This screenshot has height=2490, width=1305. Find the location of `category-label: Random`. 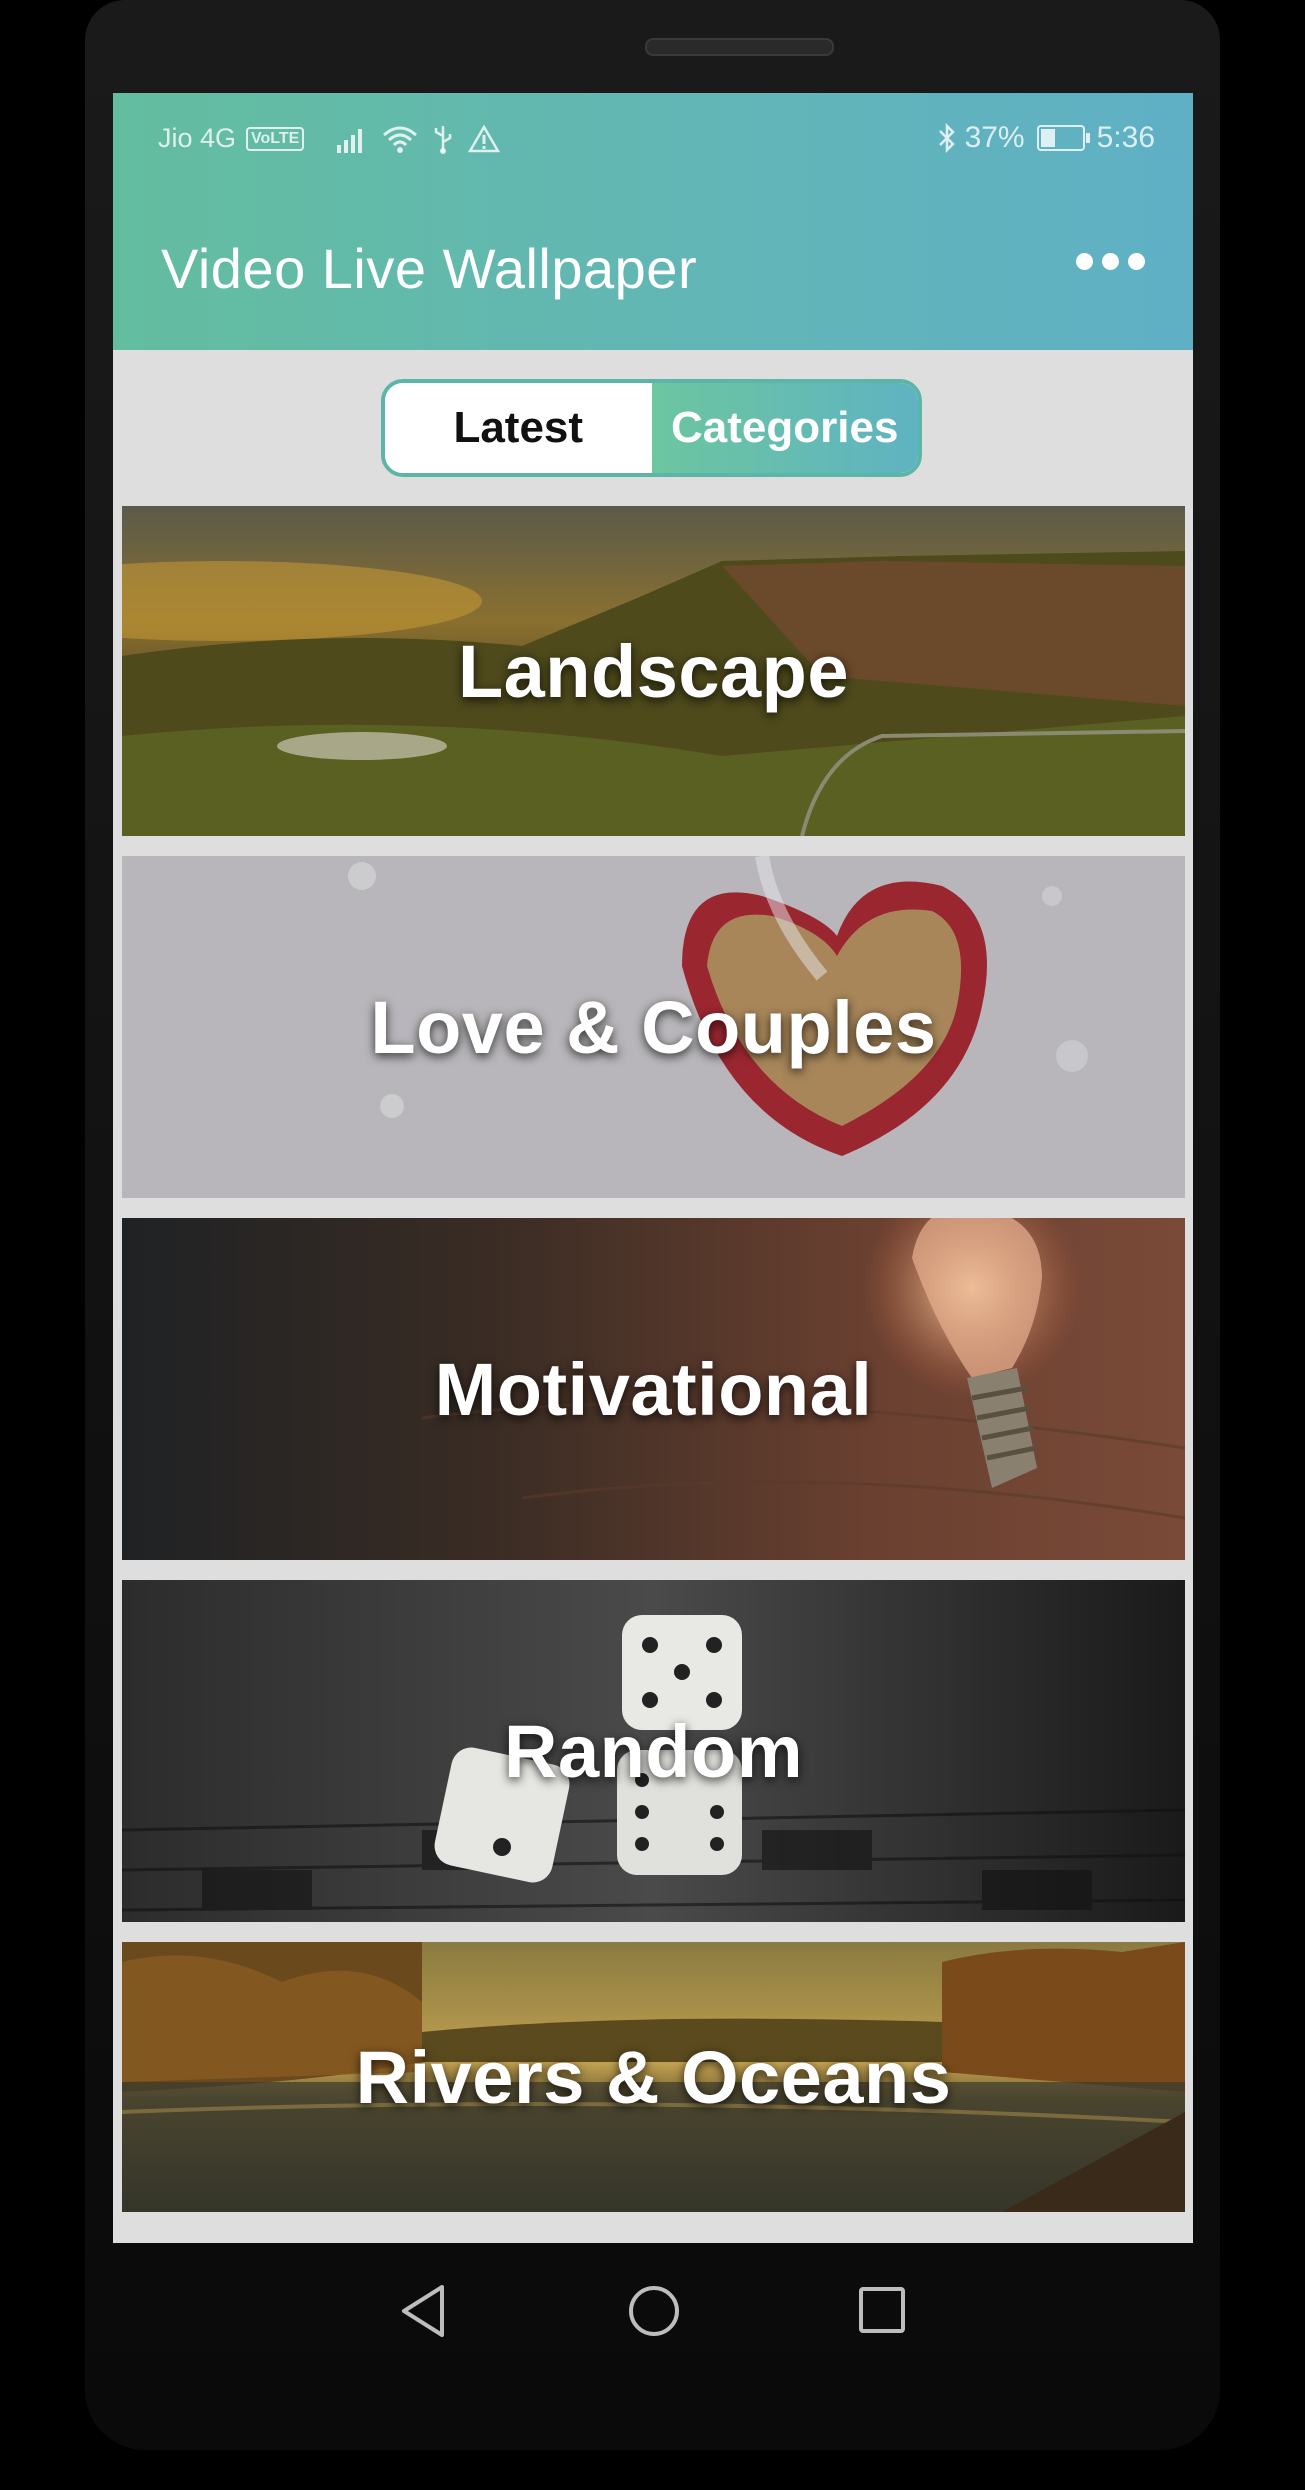

category-label: Random is located at coordinates (653, 1751).